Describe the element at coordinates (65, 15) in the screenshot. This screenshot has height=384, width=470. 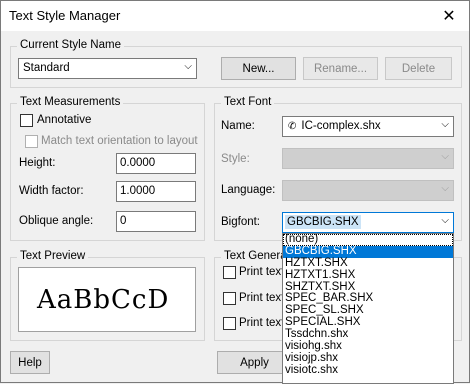
I see `window-title: Text Style Manager` at that location.